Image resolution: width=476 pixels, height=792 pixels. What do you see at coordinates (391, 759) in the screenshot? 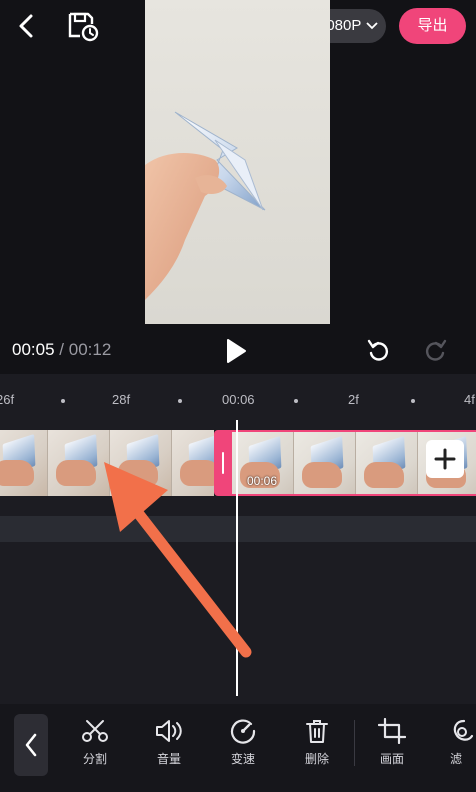
I see `tool-label: 画面` at bounding box center [391, 759].